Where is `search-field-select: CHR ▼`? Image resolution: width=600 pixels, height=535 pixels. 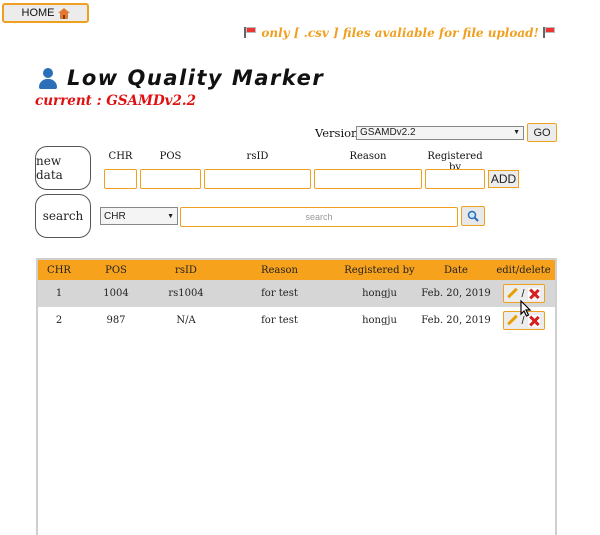 search-field-select: CHR ▼ is located at coordinates (139, 216).